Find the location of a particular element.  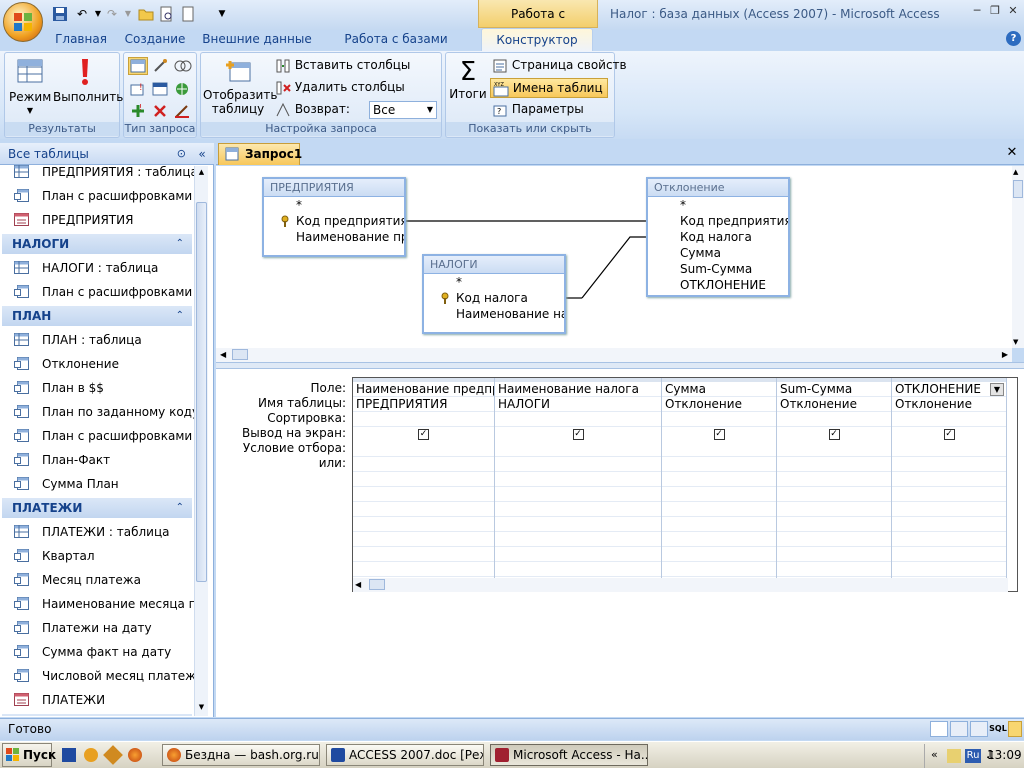

table-field: Наименование пред is located at coordinates (334, 237).